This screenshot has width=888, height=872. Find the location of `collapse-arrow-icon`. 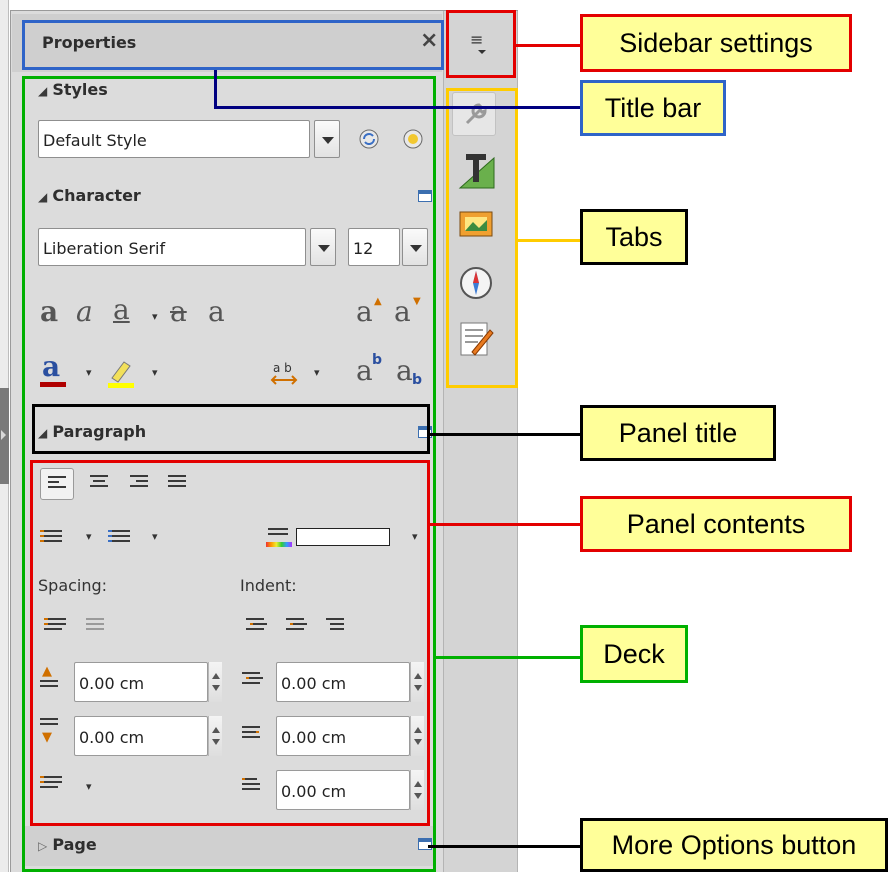

collapse-arrow-icon is located at coordinates (3, 435).